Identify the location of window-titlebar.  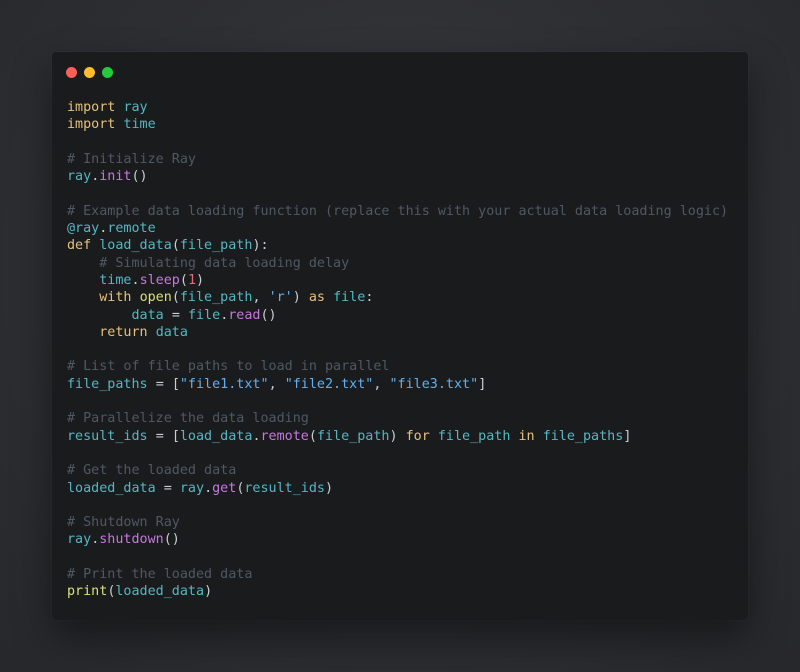
(89, 72).